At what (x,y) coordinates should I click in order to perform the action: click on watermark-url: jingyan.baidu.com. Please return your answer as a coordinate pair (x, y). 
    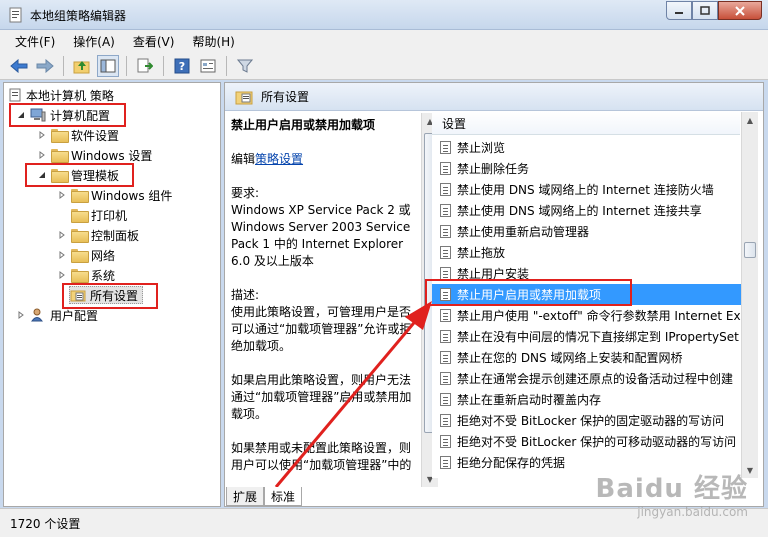
    Looking at the image, I should click on (692, 512).